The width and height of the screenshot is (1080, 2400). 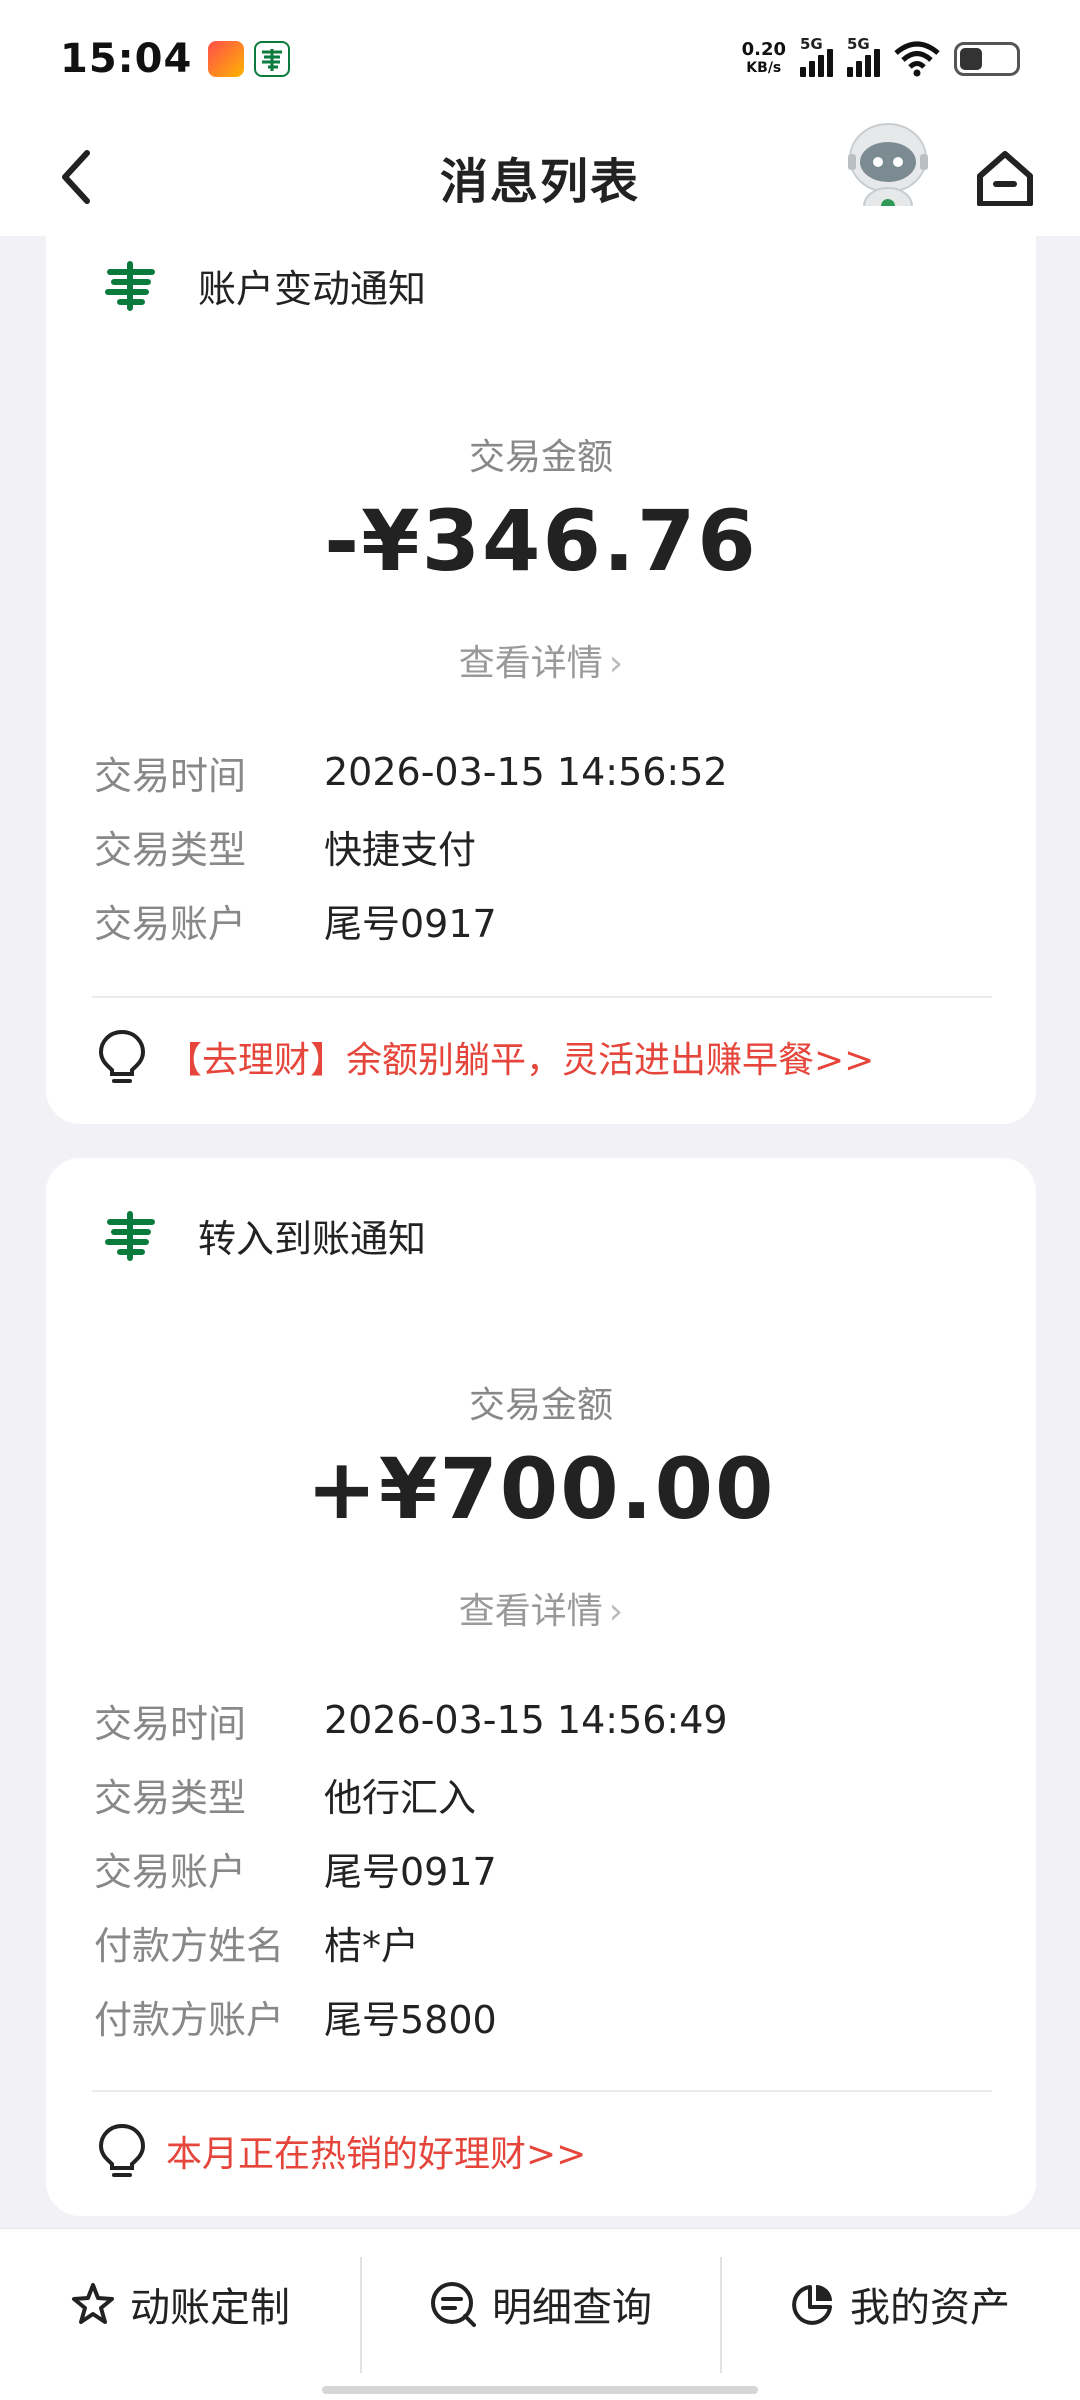 What do you see at coordinates (400, 1797) in the screenshot?
I see `detail-value: 他行汇入` at bounding box center [400, 1797].